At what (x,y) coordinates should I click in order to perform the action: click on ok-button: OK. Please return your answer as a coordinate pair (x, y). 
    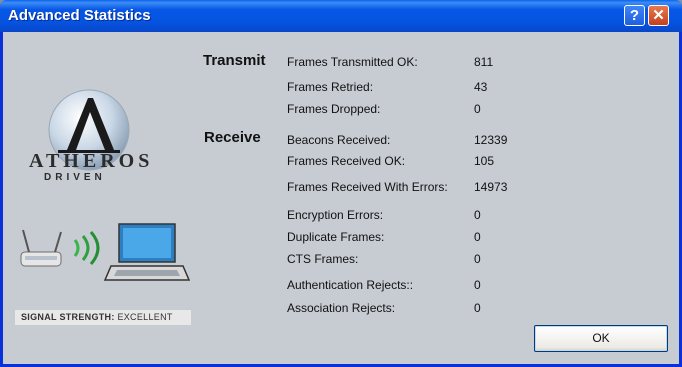
    Looking at the image, I should click on (601, 338).